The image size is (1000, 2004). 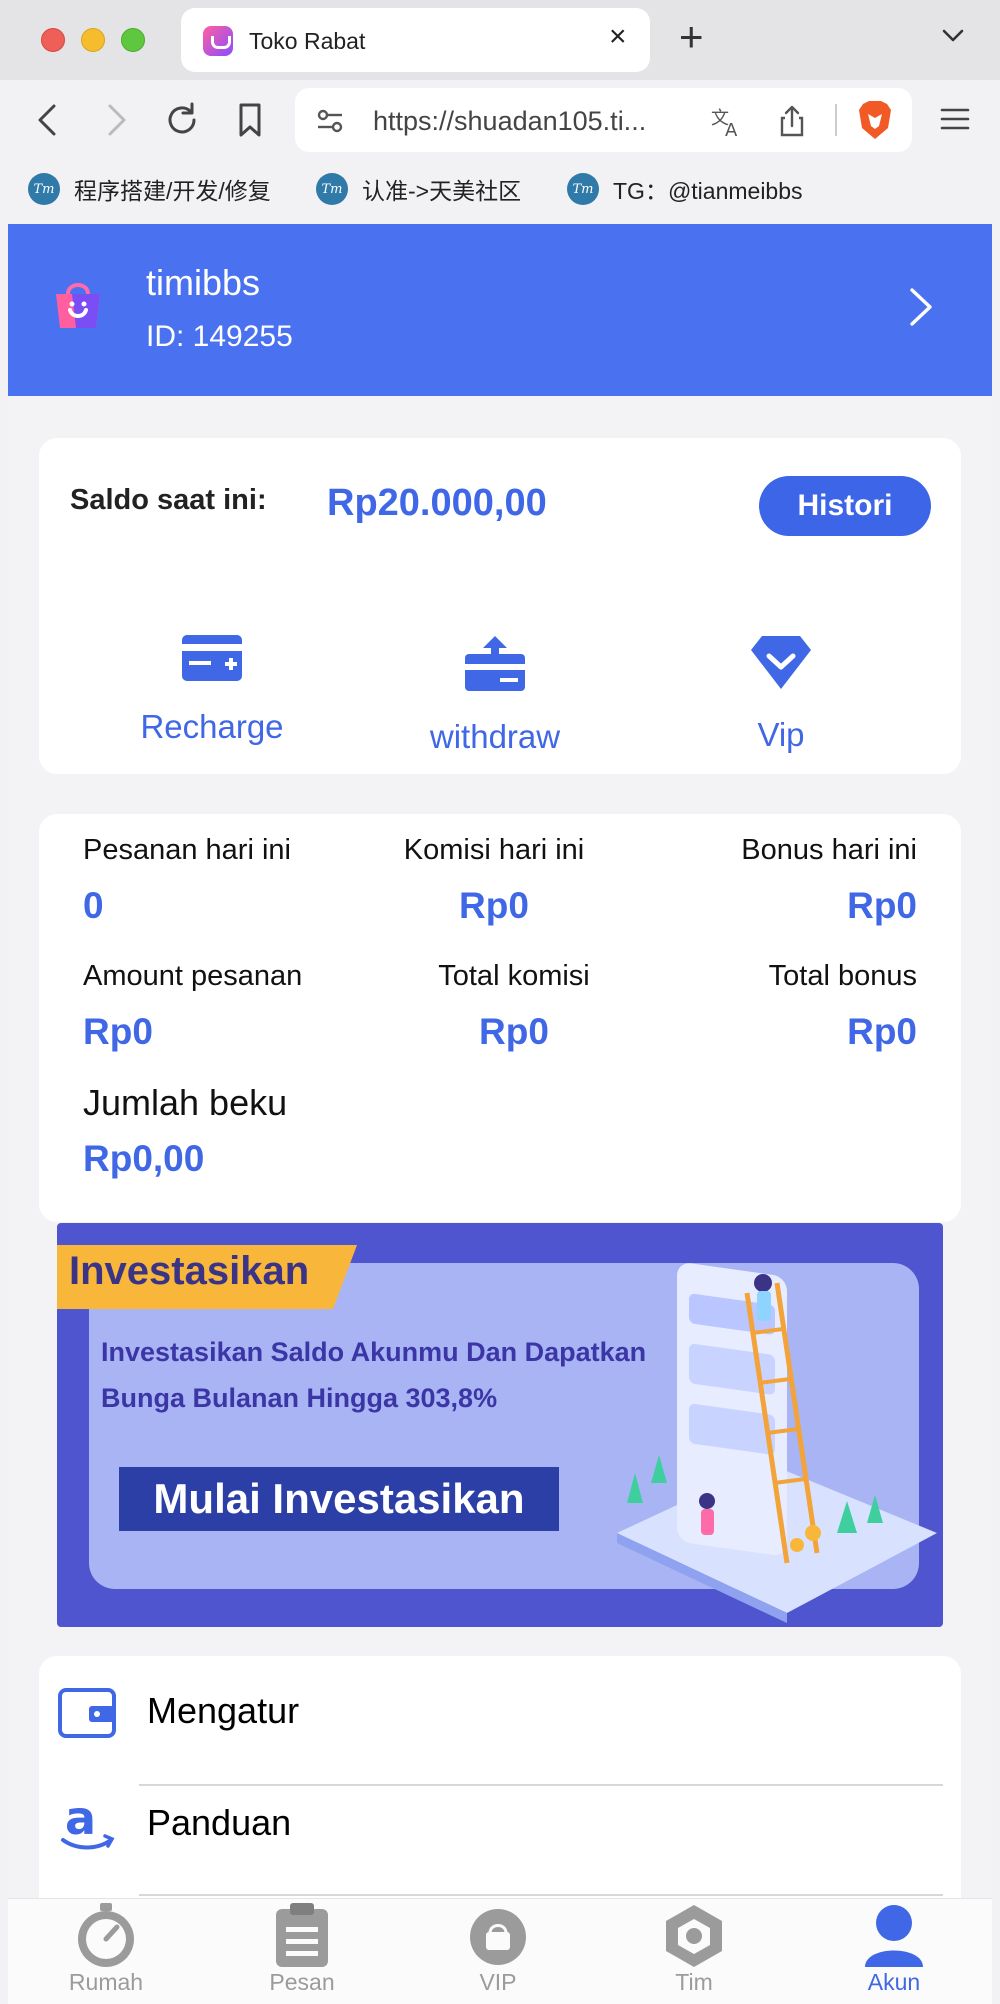 I want to click on diamond-icon, so click(x=781, y=662).